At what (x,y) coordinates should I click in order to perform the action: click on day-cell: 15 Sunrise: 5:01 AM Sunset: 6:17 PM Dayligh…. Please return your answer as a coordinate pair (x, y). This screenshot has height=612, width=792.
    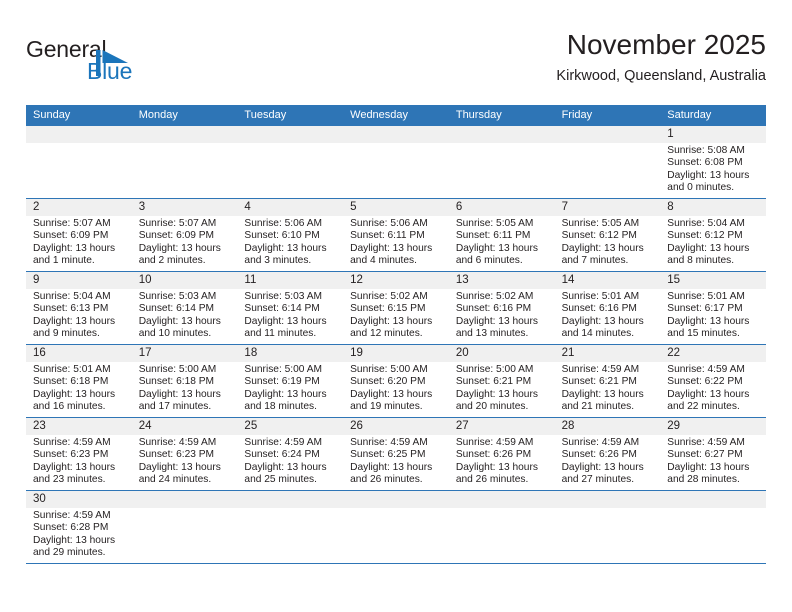
    Looking at the image, I should click on (713, 308).